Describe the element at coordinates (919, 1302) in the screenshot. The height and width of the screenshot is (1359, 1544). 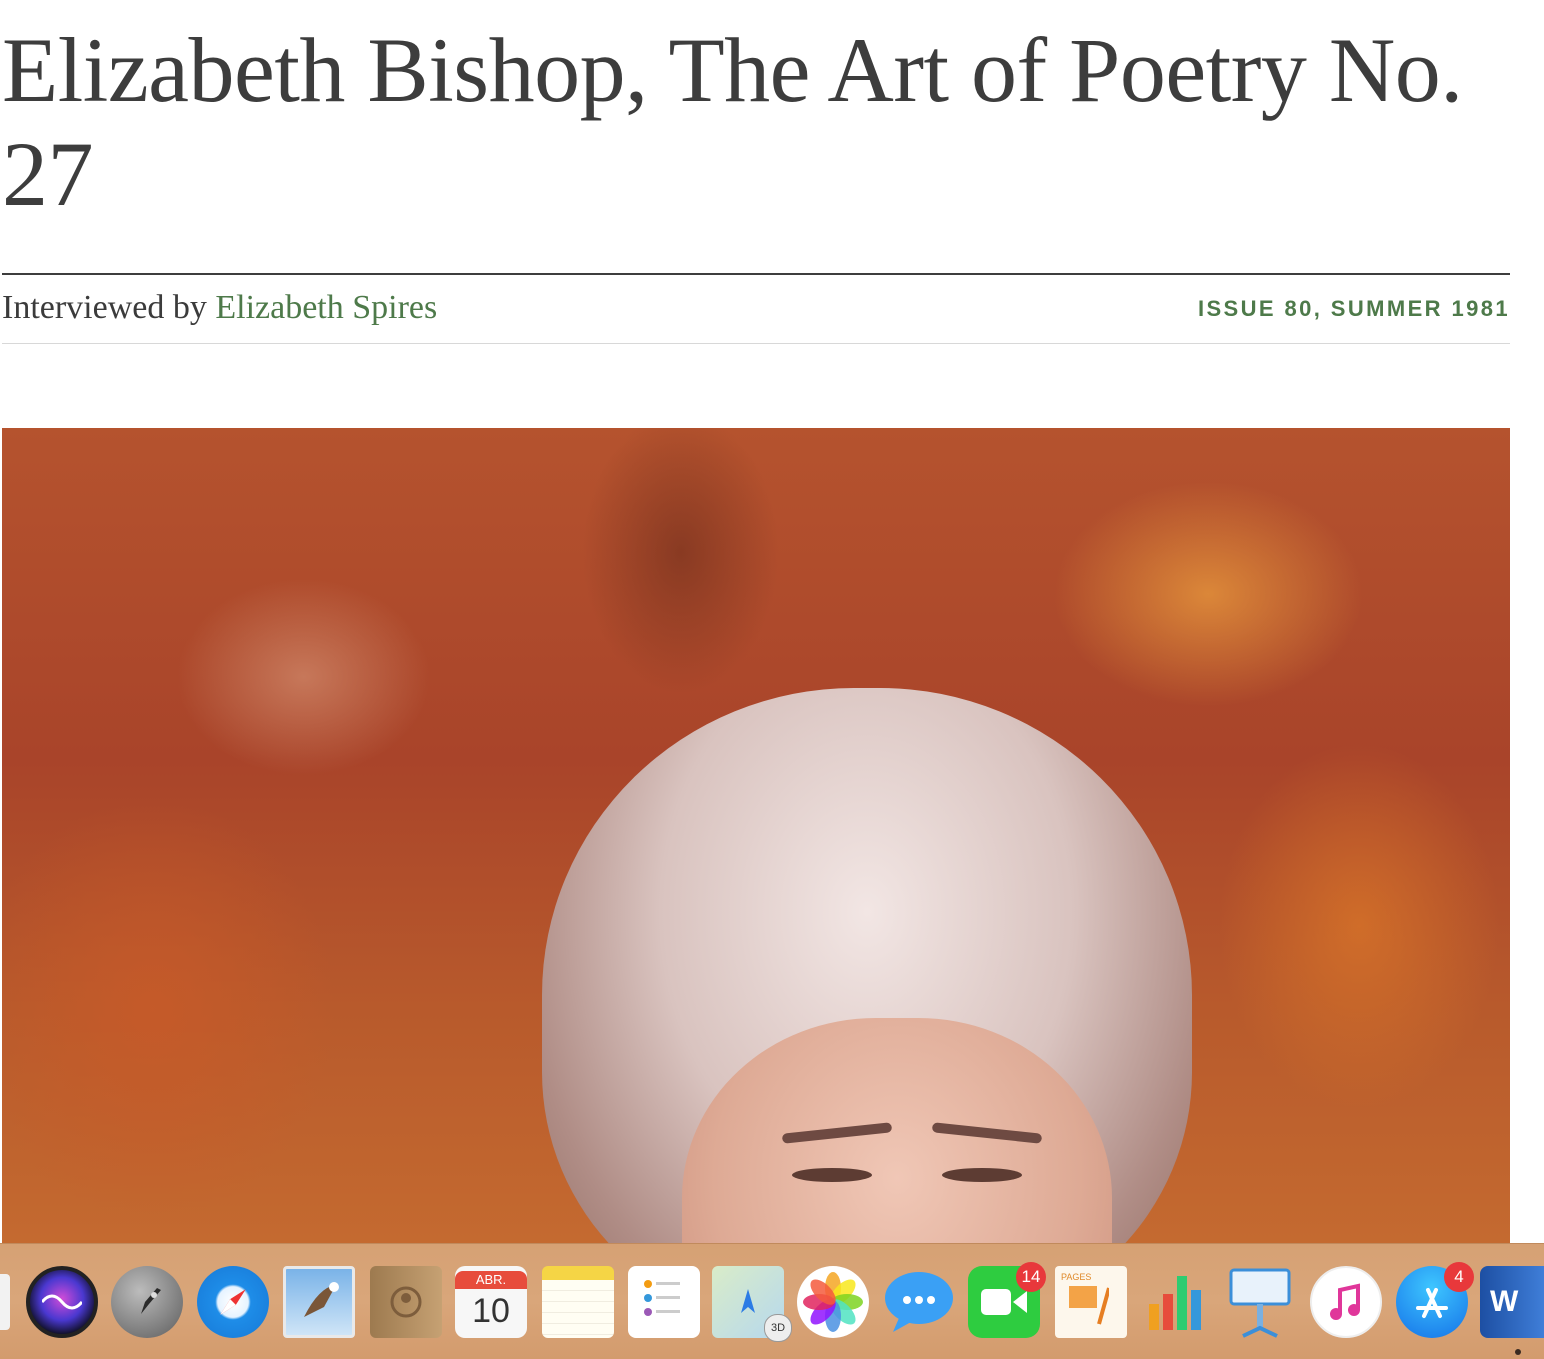
I see `messages-icon` at that location.